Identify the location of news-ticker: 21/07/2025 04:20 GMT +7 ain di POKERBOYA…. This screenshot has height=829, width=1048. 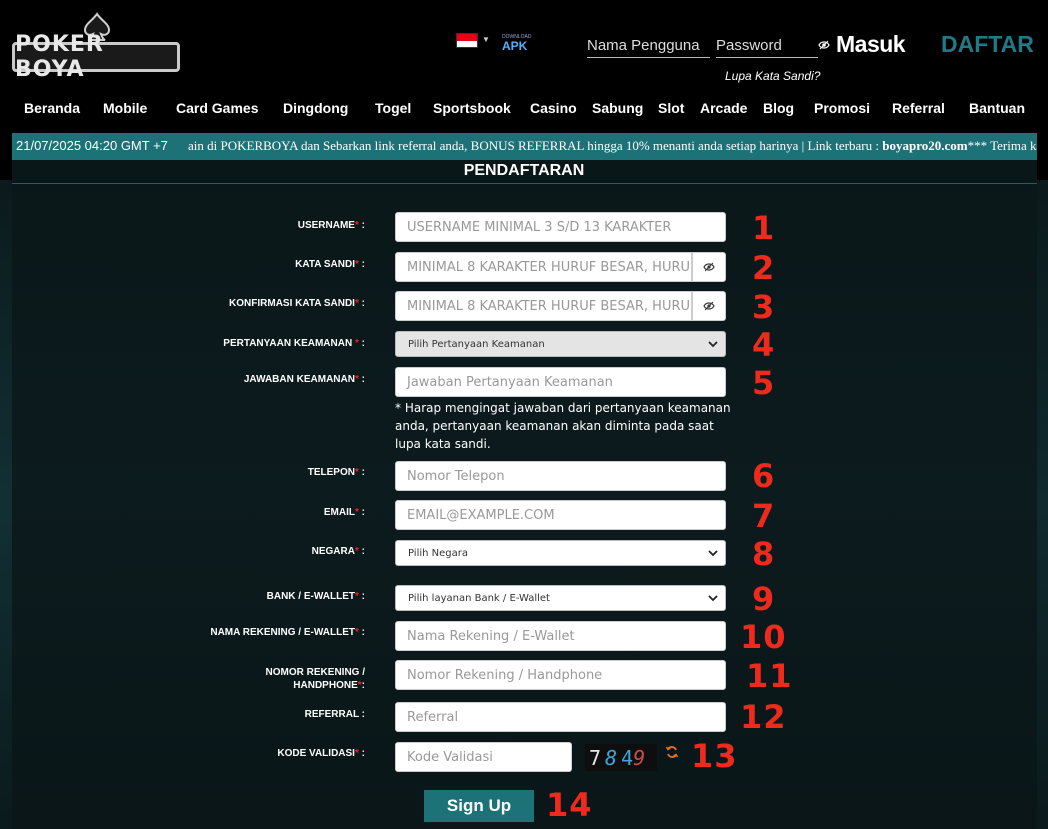
(524, 146).